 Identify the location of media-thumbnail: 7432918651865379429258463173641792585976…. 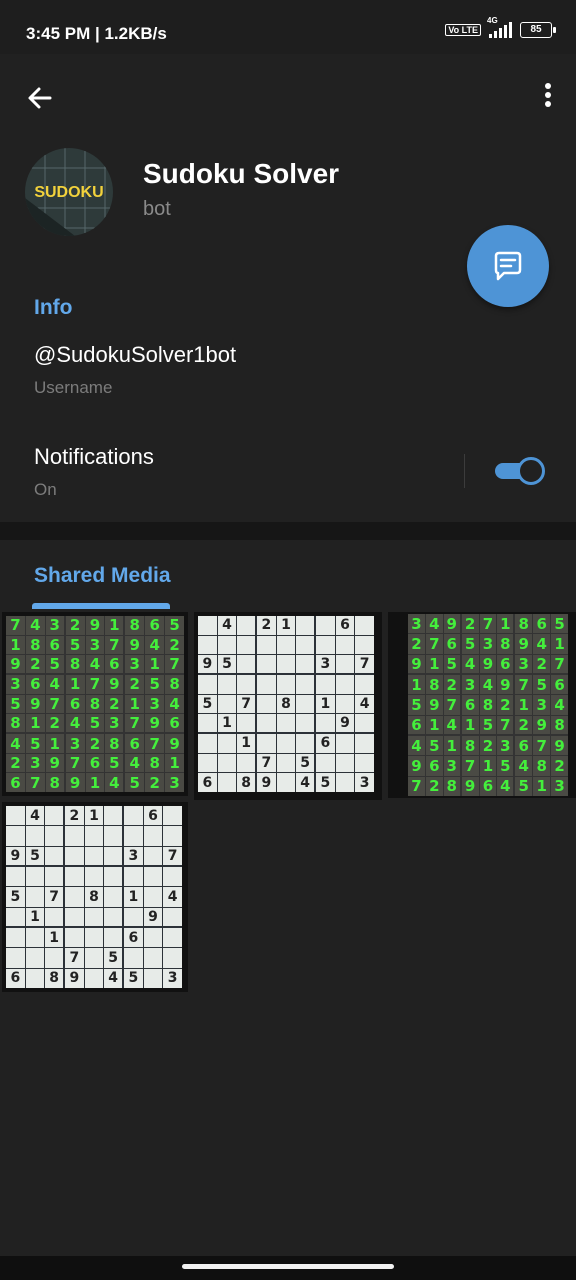
(95, 704).